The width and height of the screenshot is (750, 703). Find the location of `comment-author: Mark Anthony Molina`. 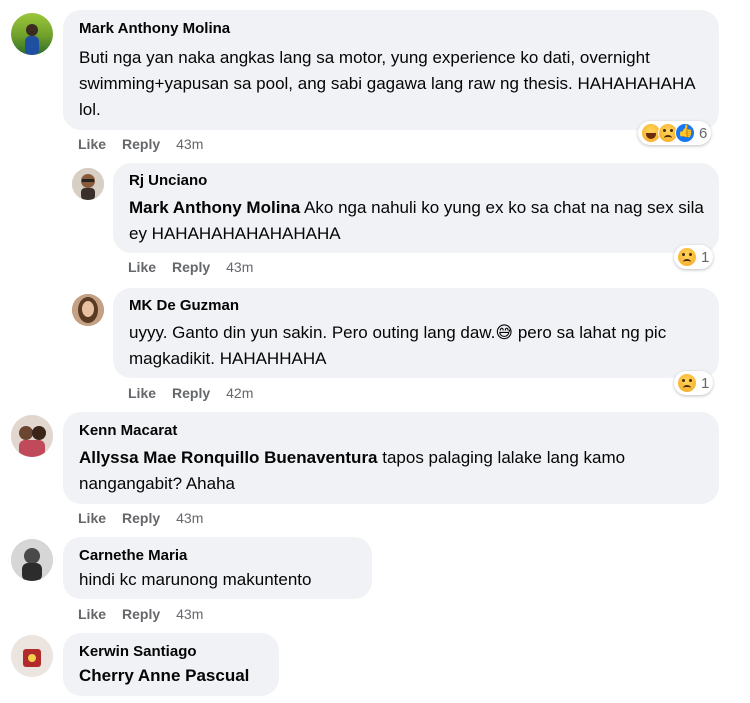

comment-author: Mark Anthony Molina is located at coordinates (393, 29).